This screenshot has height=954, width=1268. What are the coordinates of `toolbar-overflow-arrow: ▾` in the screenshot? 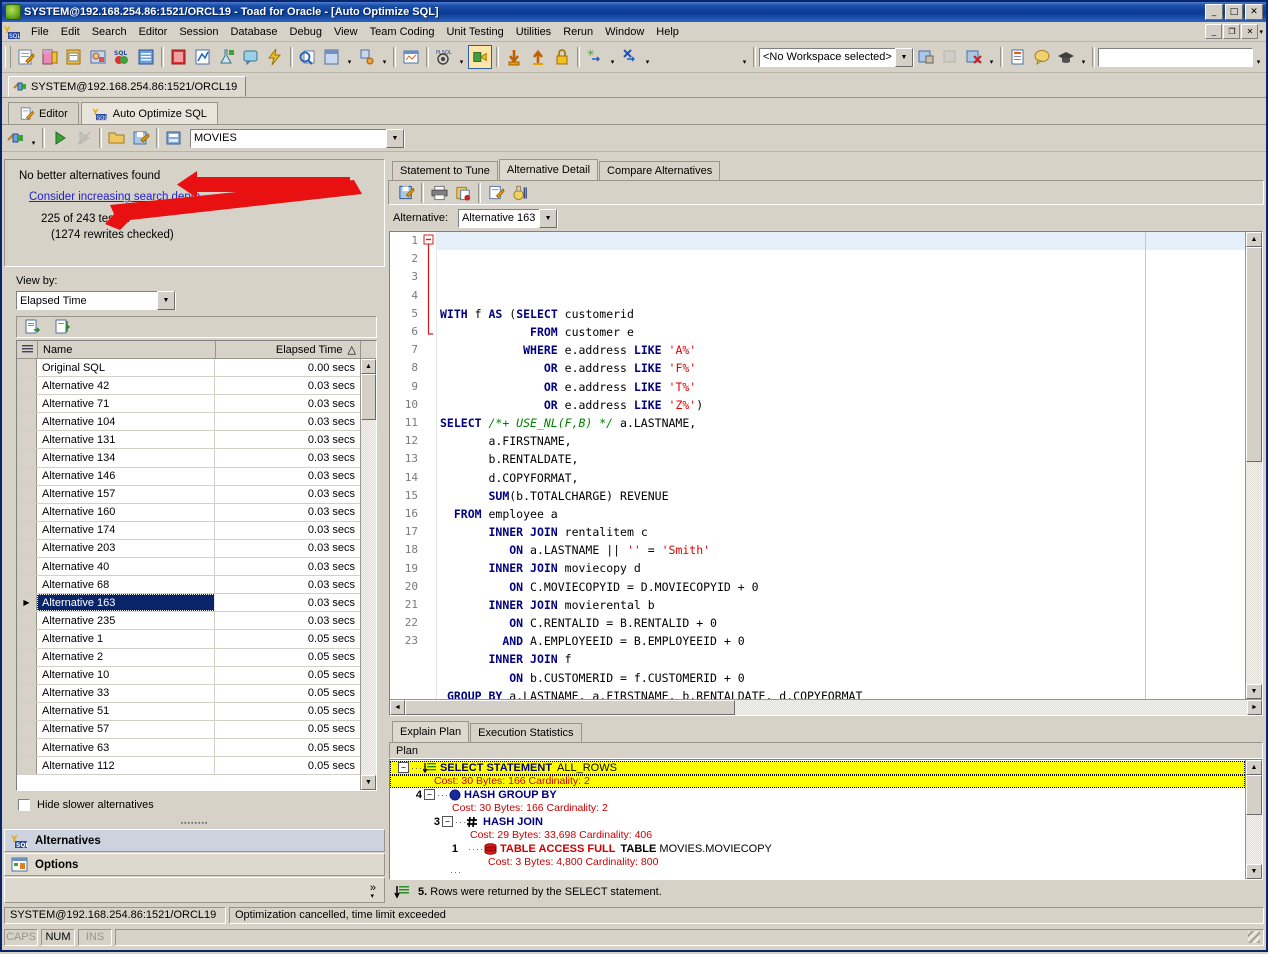 It's located at (744, 57).